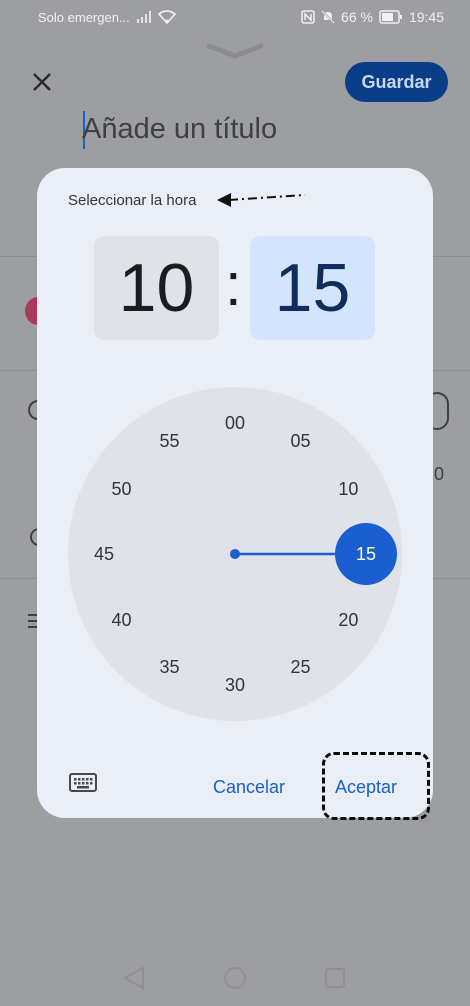 This screenshot has height=1006, width=470. I want to click on clock-number: 45, so click(104, 554).